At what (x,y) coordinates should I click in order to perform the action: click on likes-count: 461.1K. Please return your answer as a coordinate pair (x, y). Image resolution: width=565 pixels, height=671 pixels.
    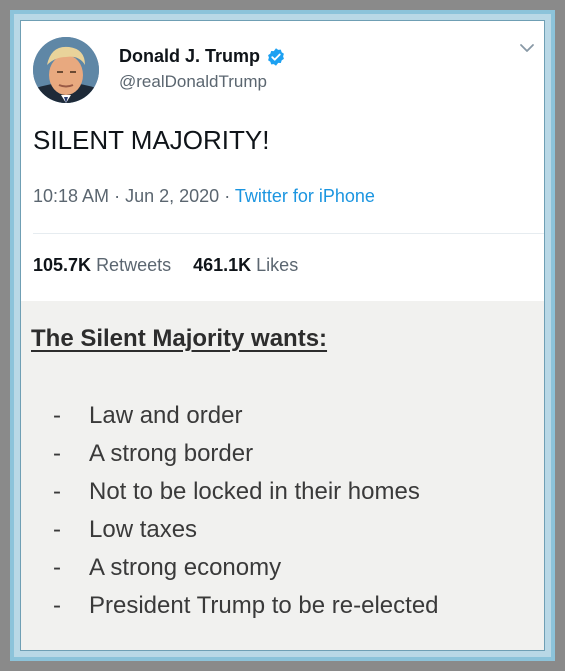
    Looking at the image, I should click on (222, 265).